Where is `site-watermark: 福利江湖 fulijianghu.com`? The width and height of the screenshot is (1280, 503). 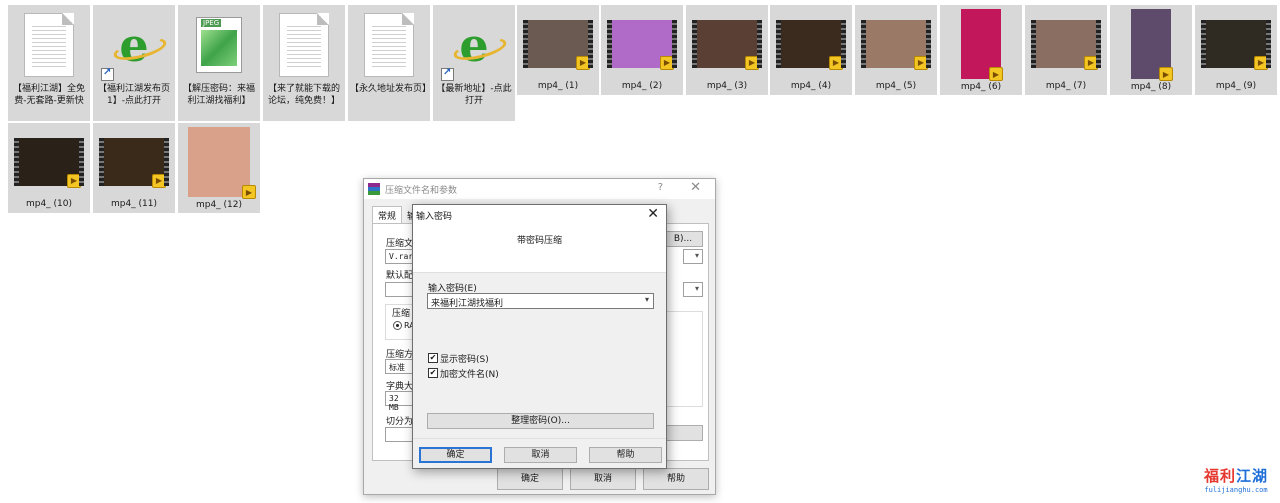 site-watermark: 福利江湖 fulijianghu.com is located at coordinates (1236, 479).